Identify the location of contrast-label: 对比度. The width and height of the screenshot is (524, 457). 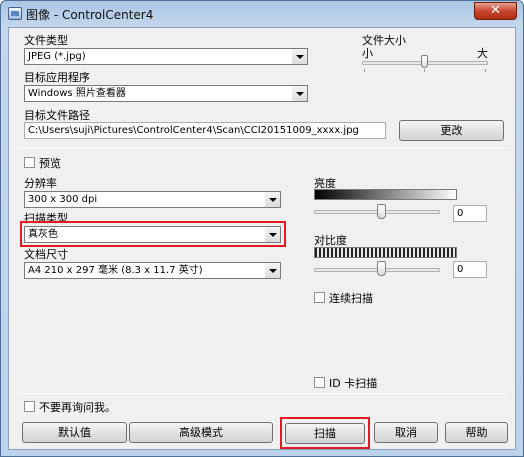
(330, 240).